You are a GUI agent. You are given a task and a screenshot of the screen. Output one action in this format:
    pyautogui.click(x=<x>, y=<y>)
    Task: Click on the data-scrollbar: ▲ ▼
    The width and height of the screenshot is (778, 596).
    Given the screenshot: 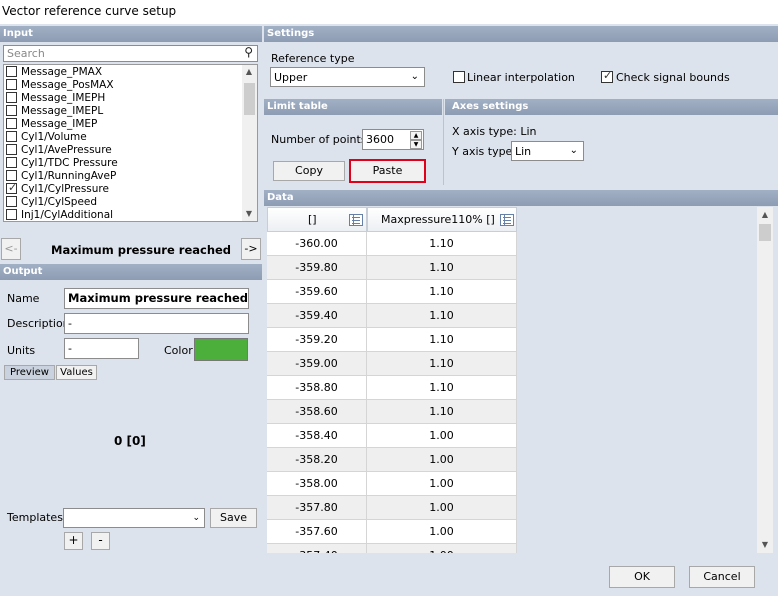 What is the action you would take?
    pyautogui.click(x=765, y=380)
    